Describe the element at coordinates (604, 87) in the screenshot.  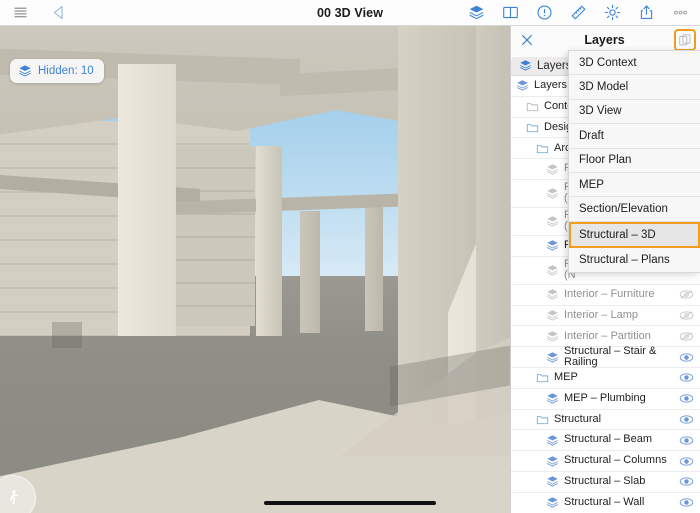
I see `dropdown-item-label: 3D Model` at that location.